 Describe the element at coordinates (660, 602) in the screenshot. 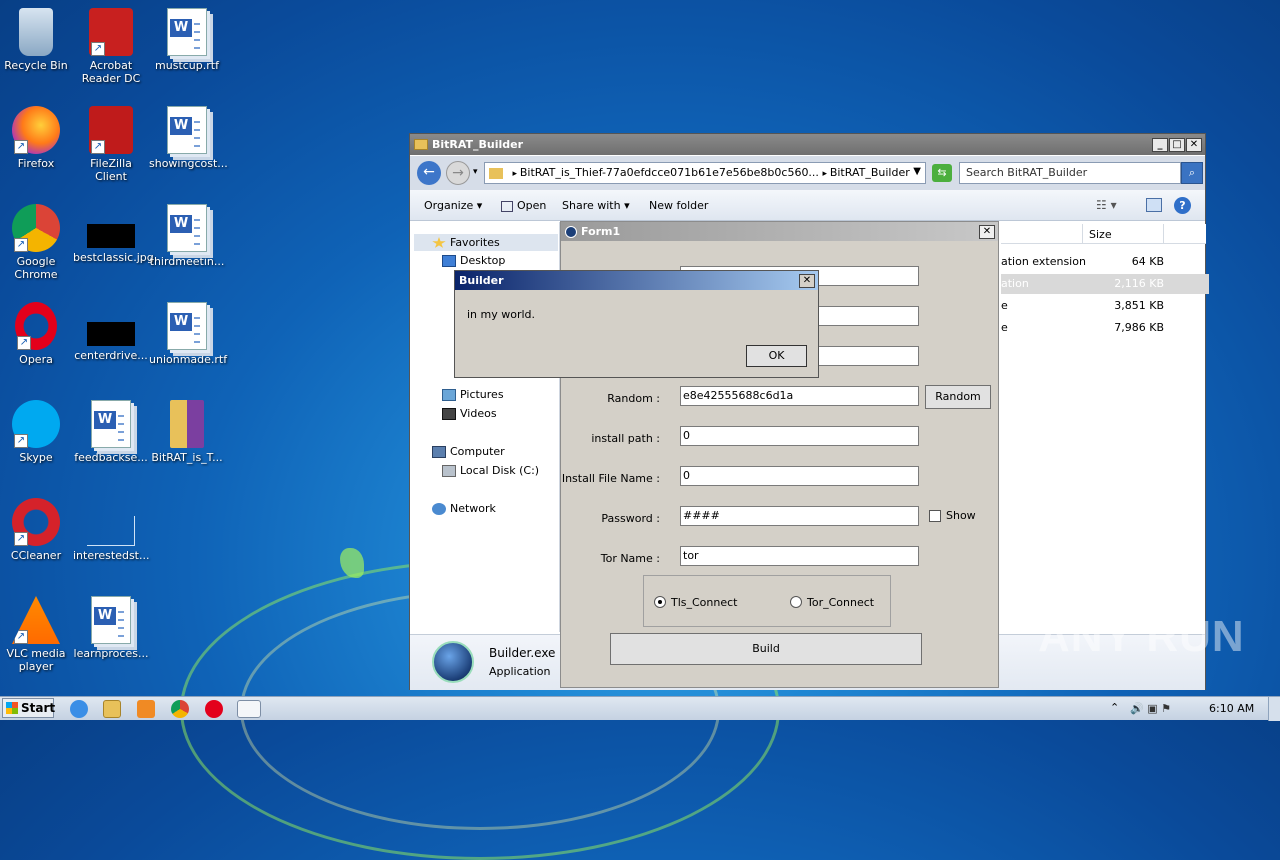

I see `tls-connect-radio` at that location.